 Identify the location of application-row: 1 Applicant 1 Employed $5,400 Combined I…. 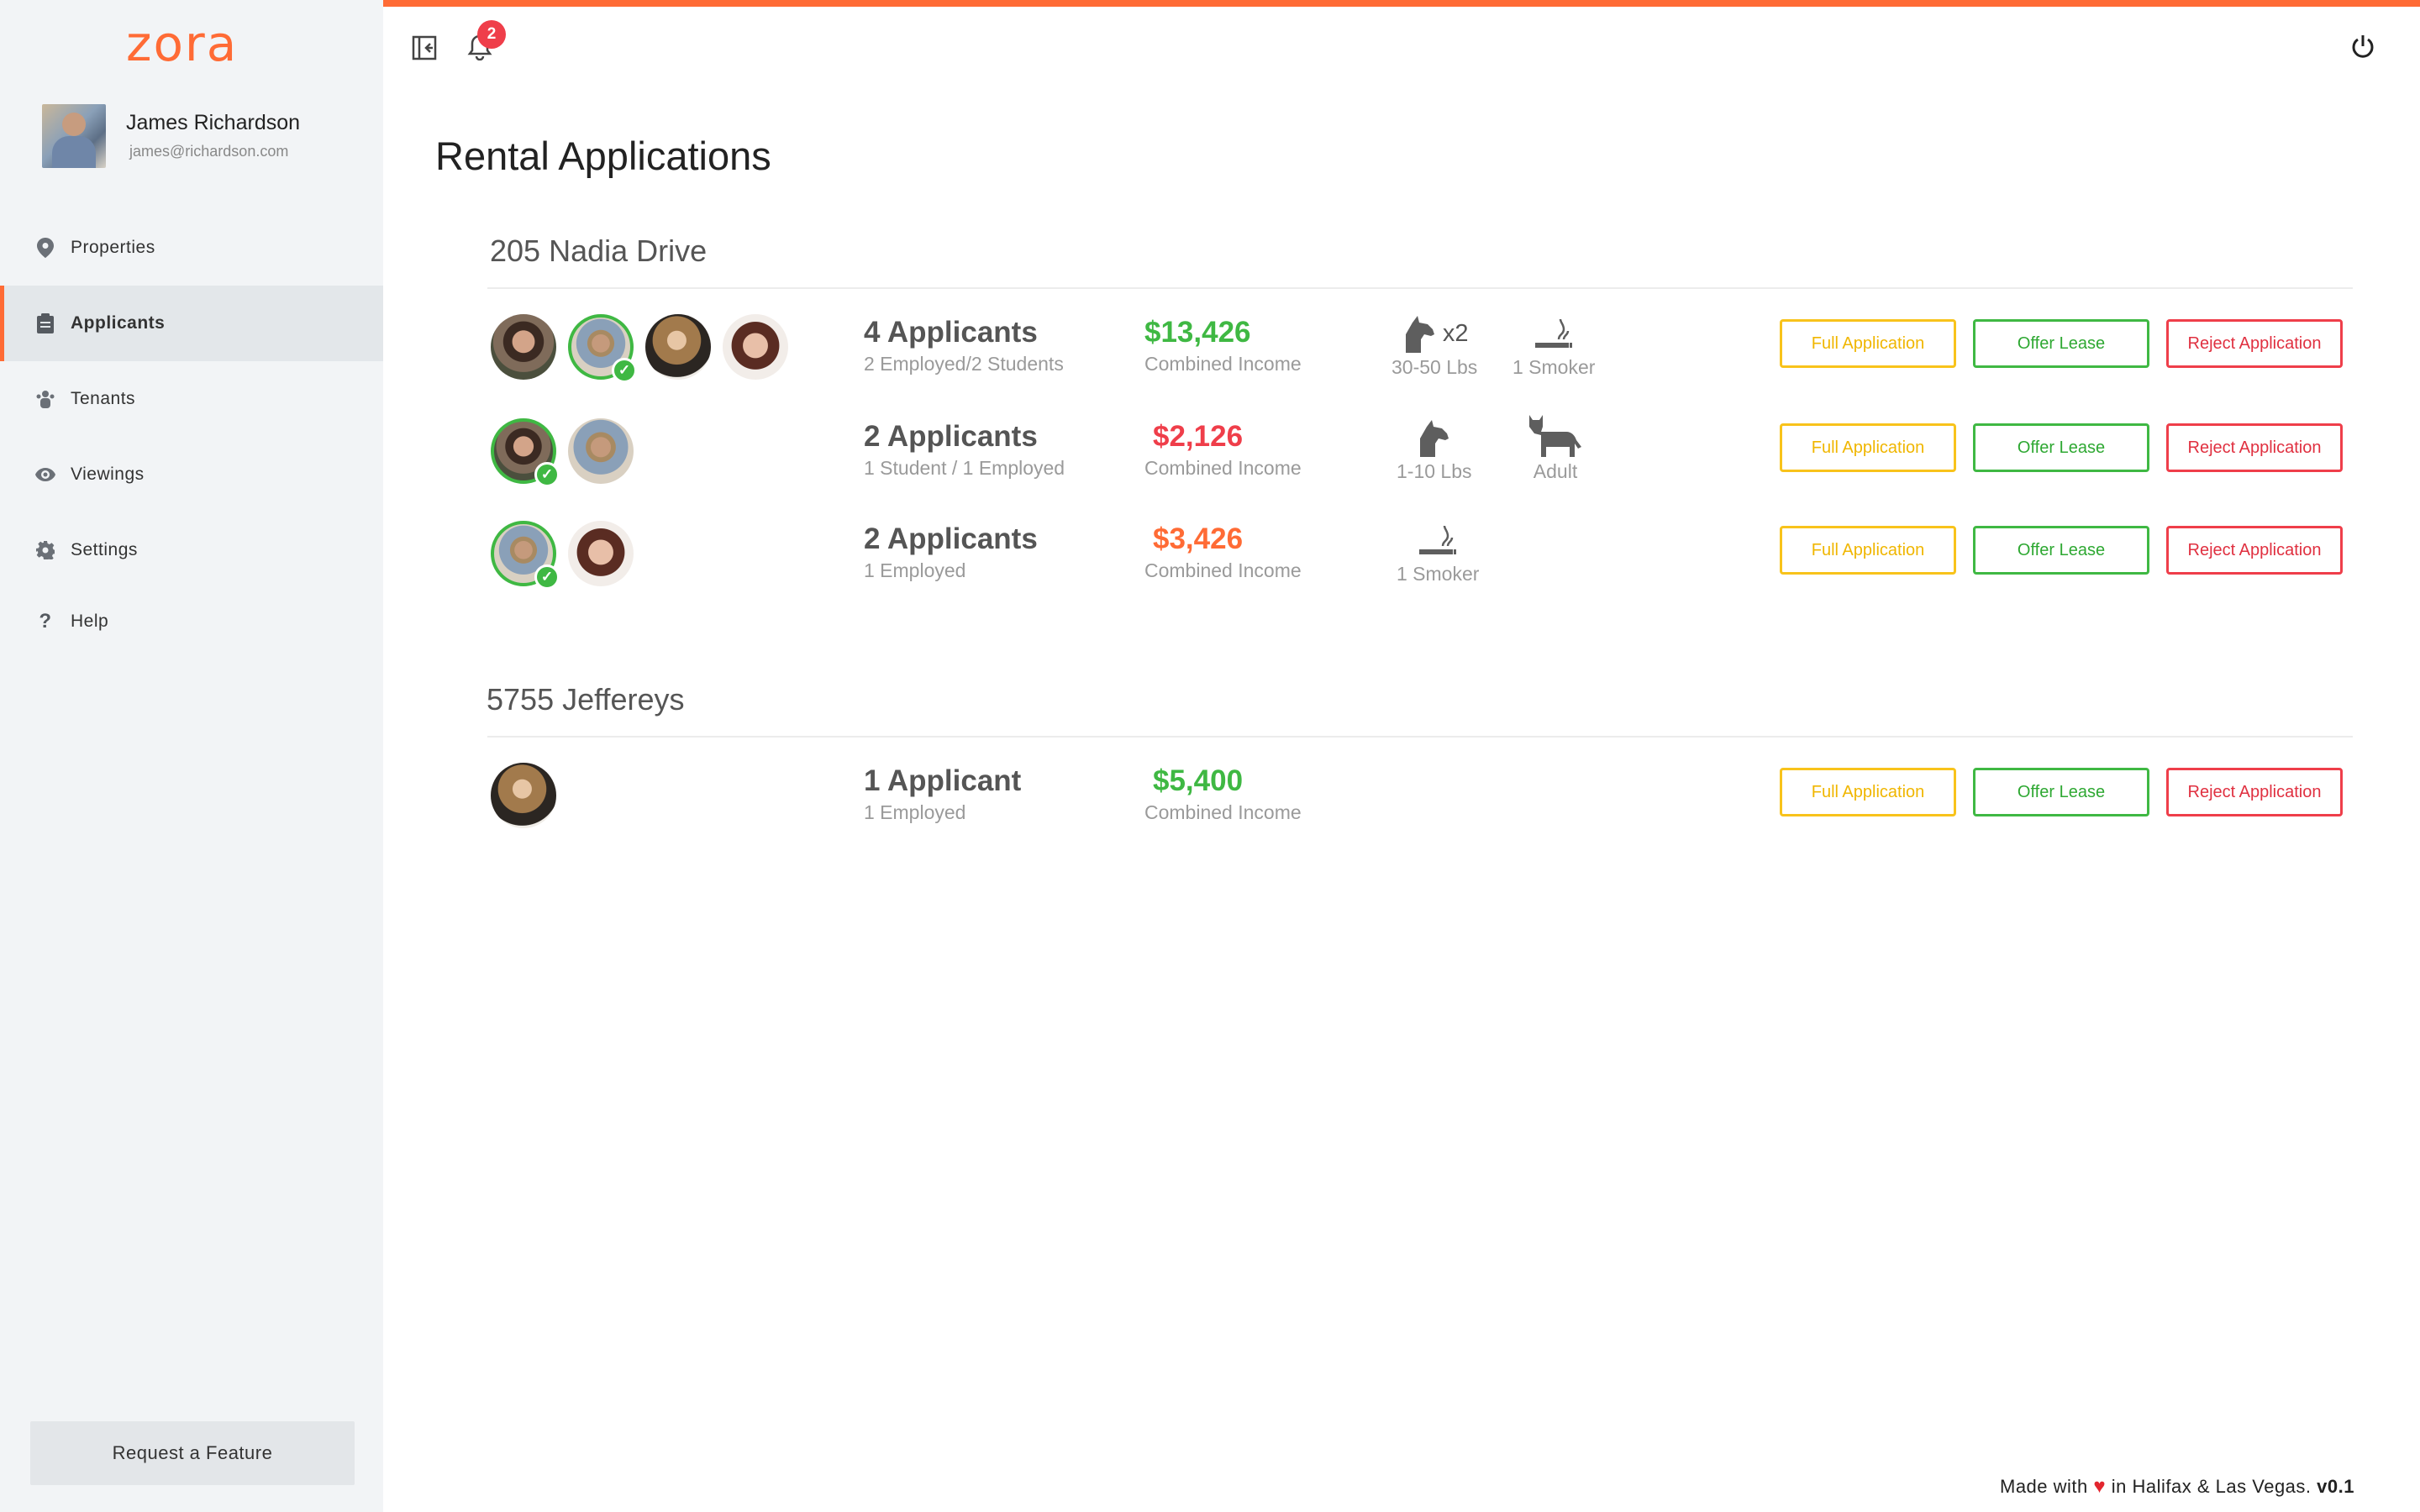
(1420, 814).